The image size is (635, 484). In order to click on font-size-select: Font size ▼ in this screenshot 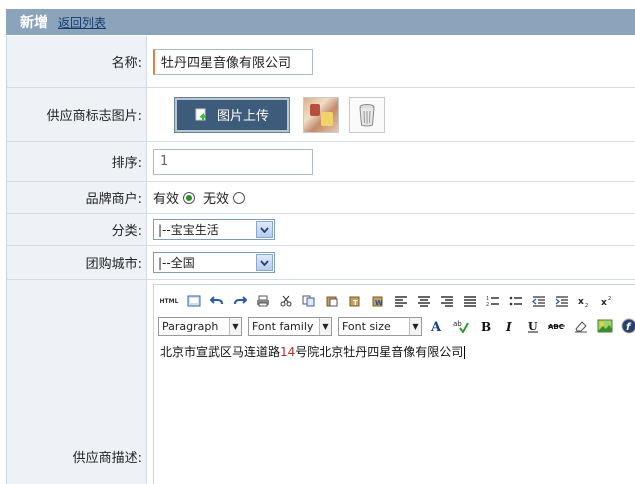, I will do `click(380, 326)`.